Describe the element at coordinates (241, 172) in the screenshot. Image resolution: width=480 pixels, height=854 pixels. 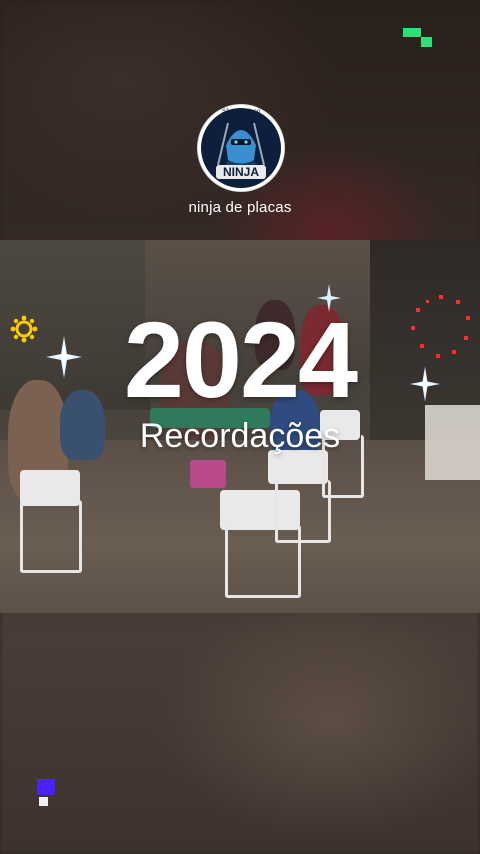
I see `avatar-logo-text: NINJA` at that location.